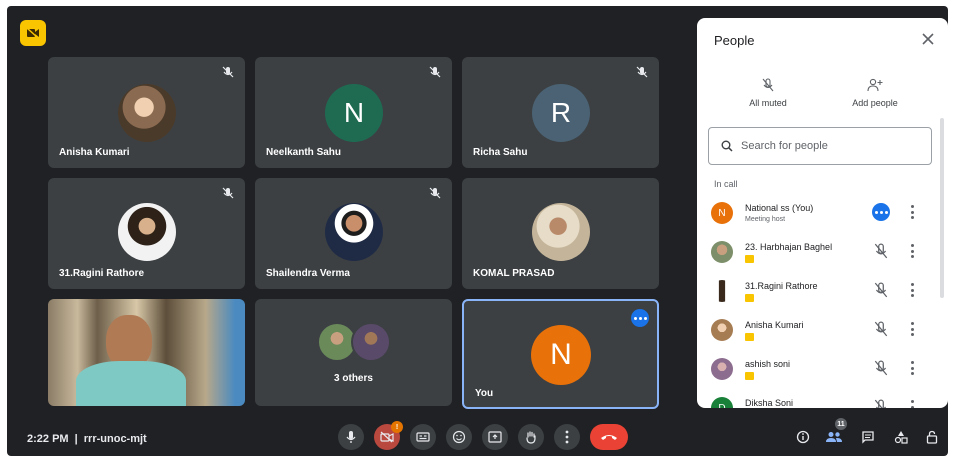 Image resolution: width=955 pixels, height=463 pixels. I want to click on participant-row: 31.Ragini Rathore, so click(817, 295).